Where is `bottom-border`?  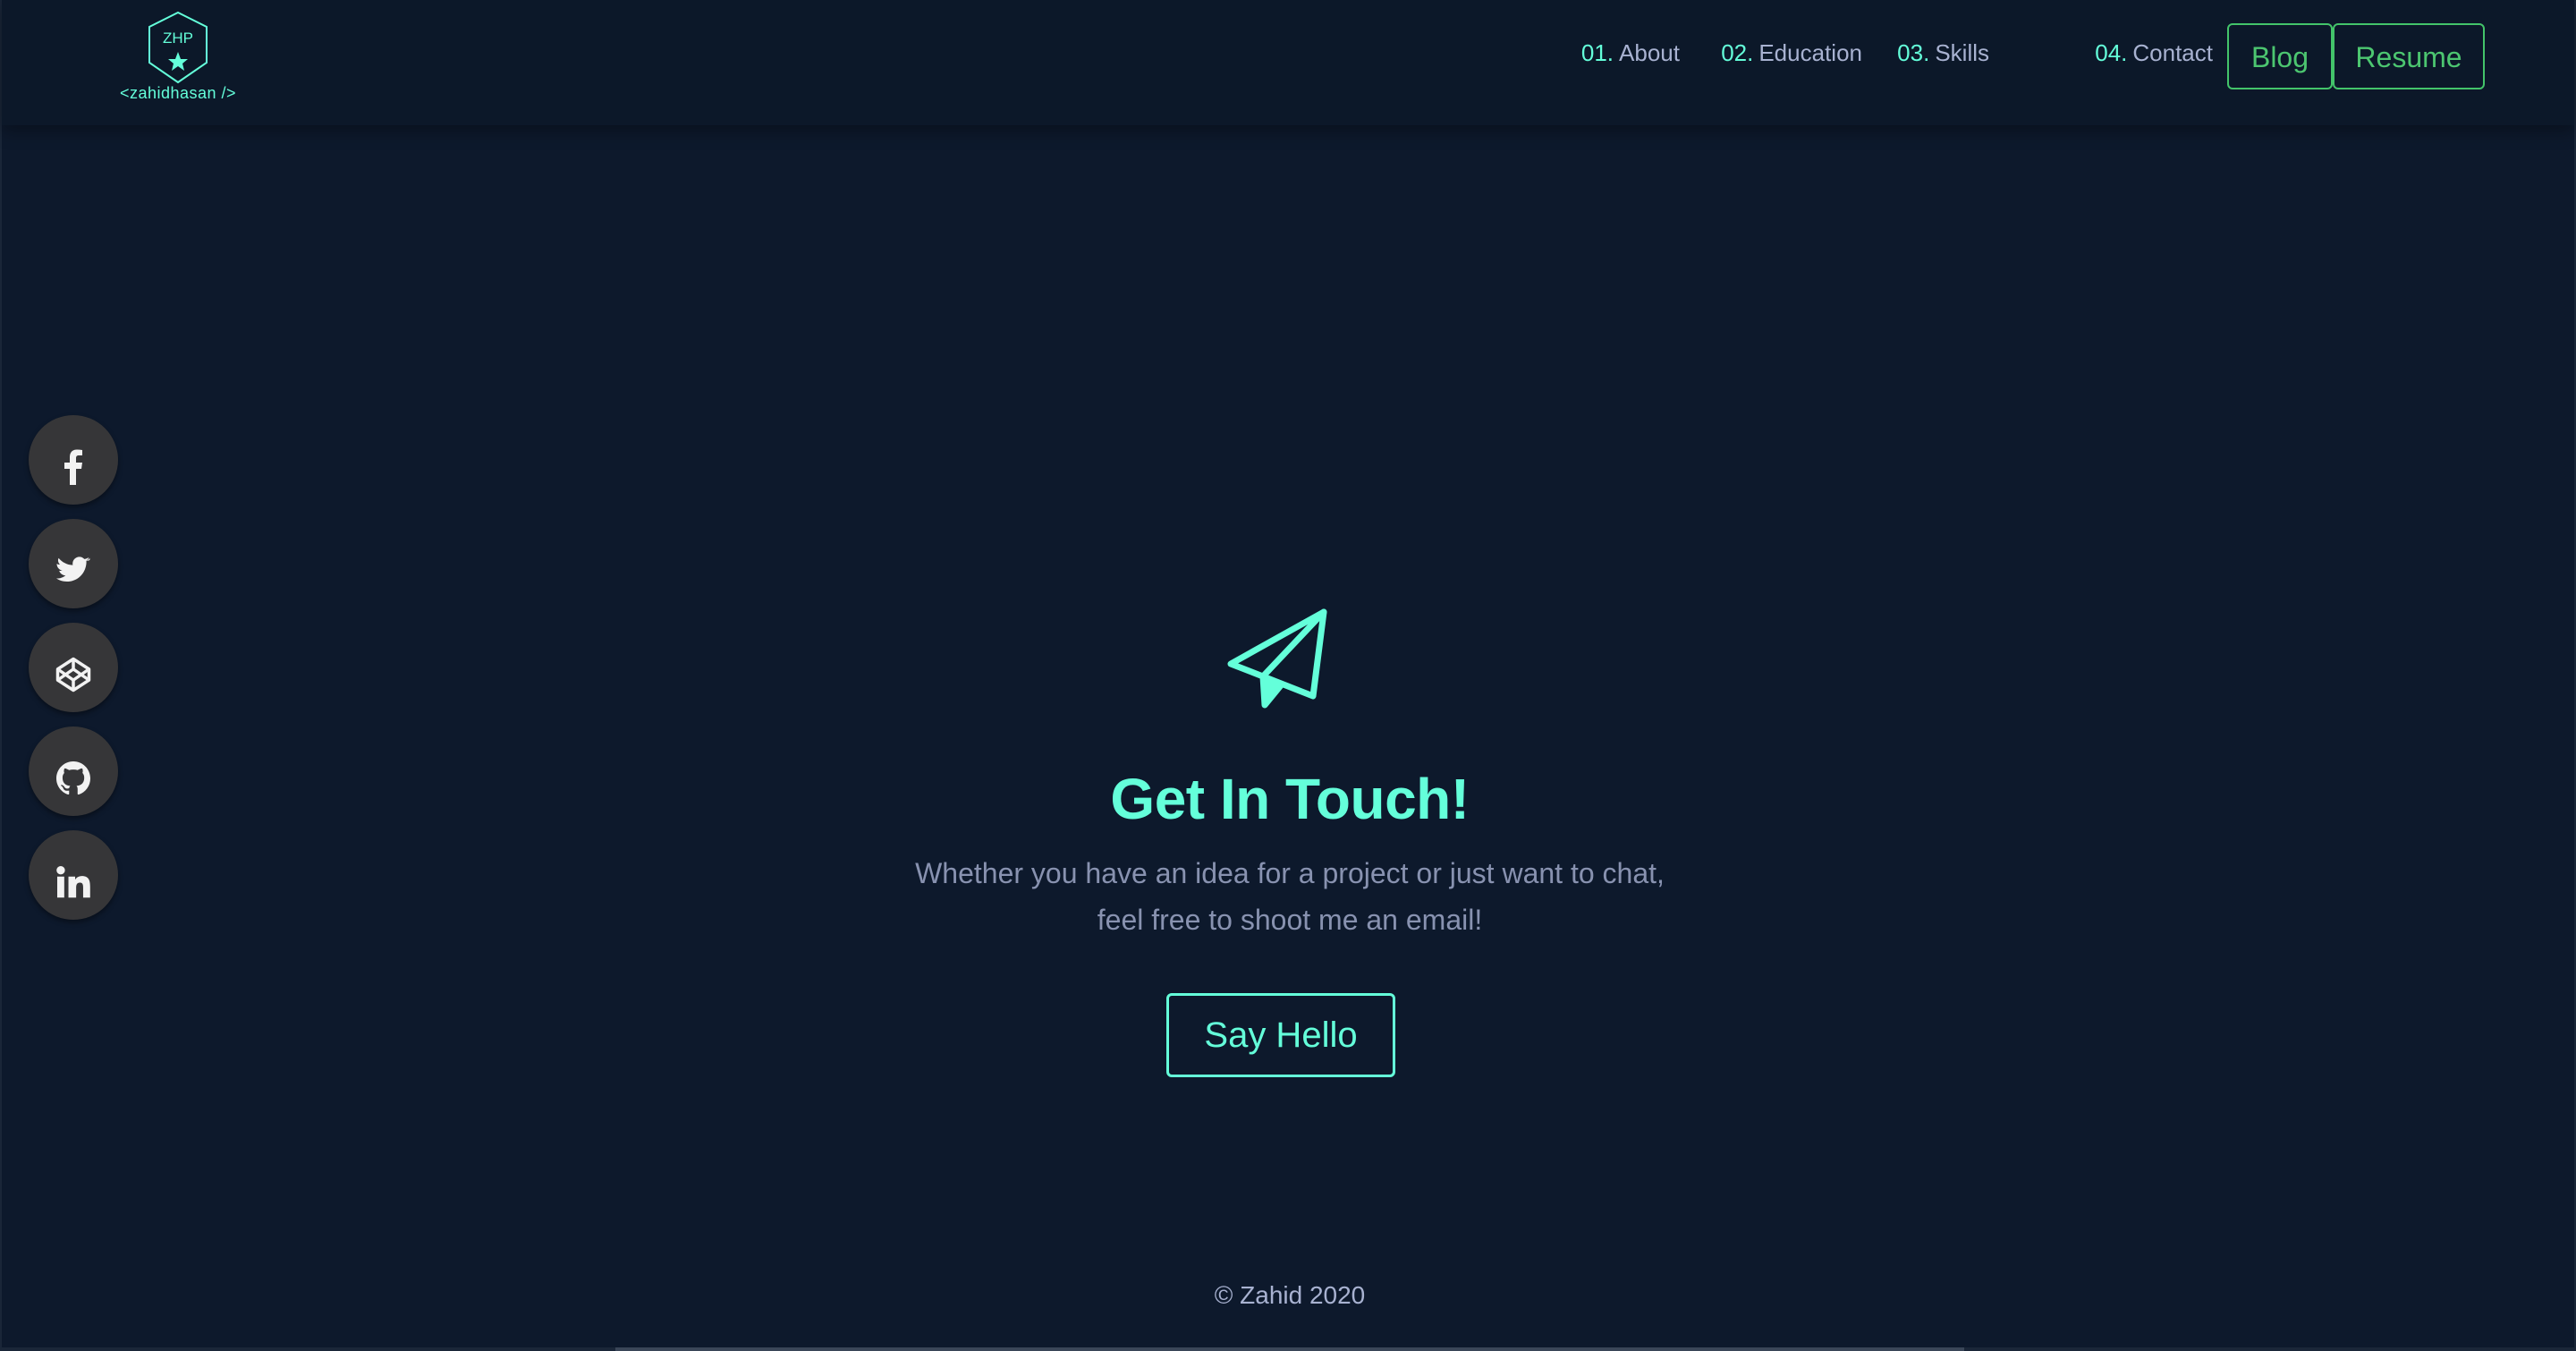
bottom-border is located at coordinates (1288, 1349).